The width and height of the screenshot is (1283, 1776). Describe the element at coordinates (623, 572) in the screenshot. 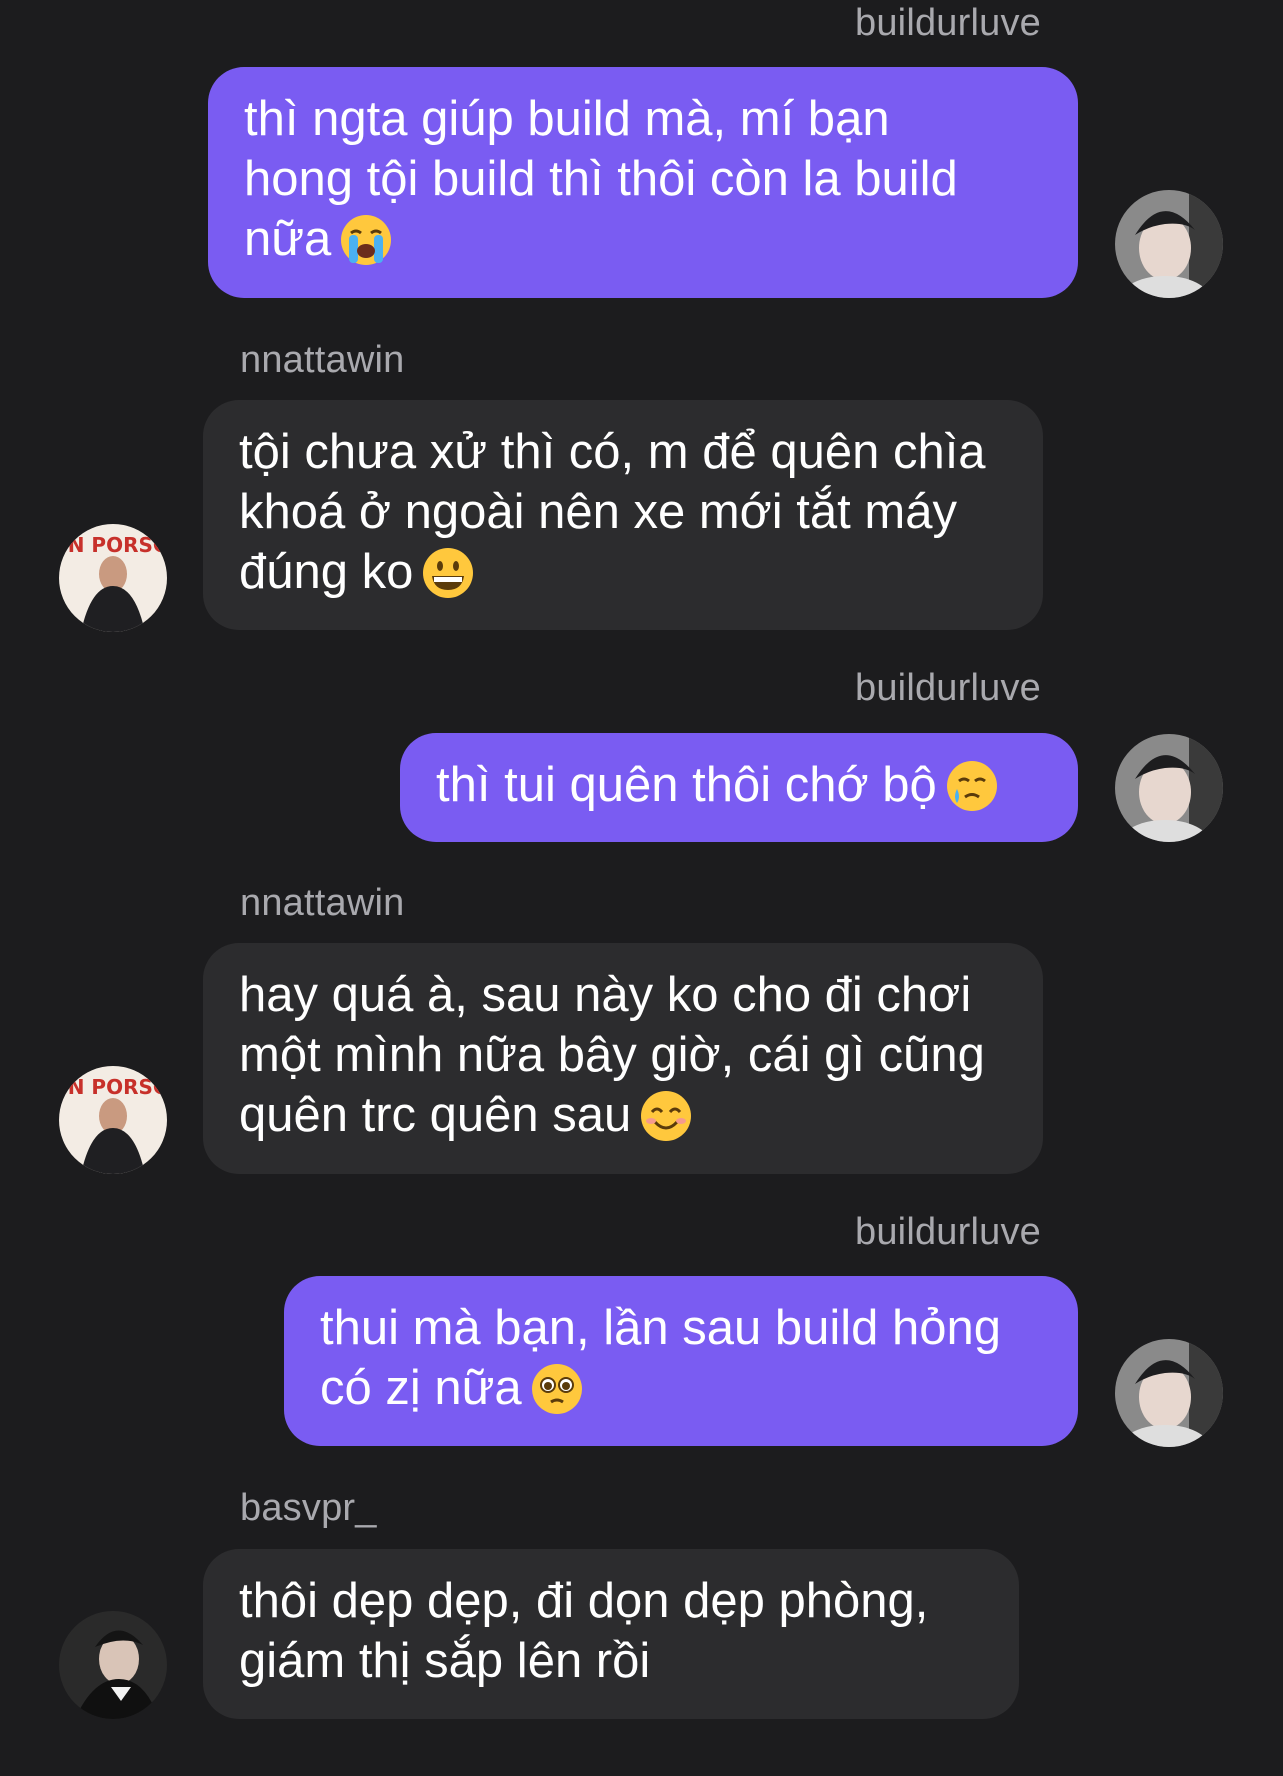

I see `message-line-wrap: đúng ko` at that location.